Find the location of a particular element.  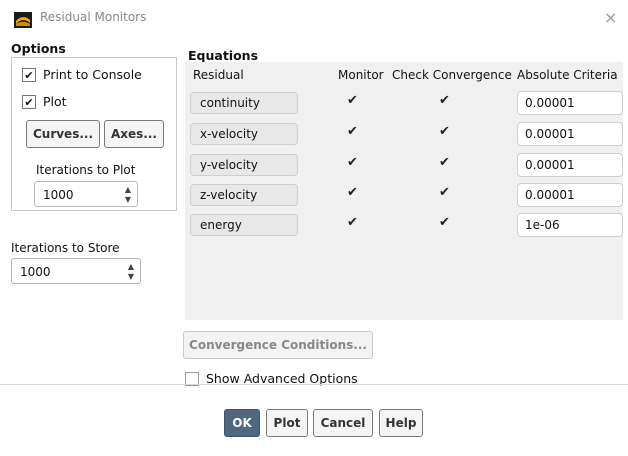

close-icon: × is located at coordinates (610, 17).